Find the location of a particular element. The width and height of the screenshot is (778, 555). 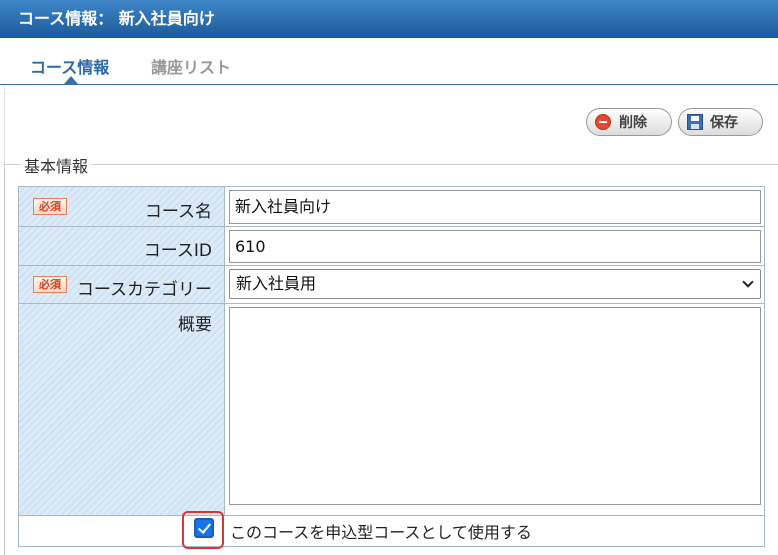

active-tab-indicator is located at coordinates (71, 80).